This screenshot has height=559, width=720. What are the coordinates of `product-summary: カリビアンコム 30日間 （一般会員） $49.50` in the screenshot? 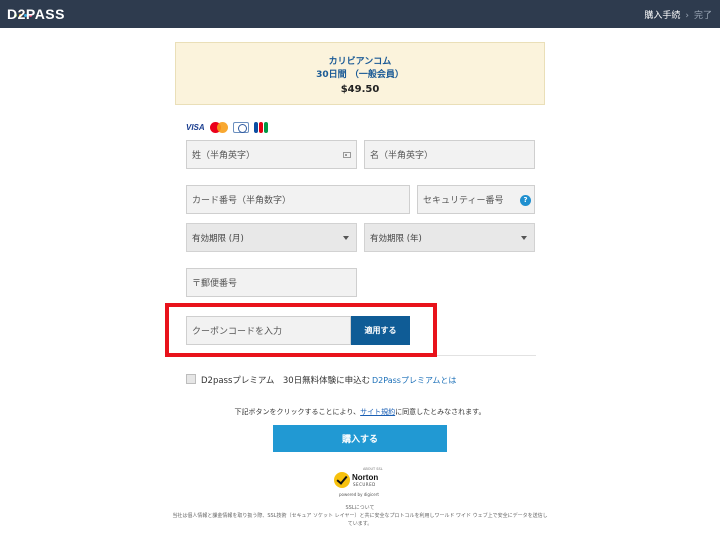 It's located at (360, 73).